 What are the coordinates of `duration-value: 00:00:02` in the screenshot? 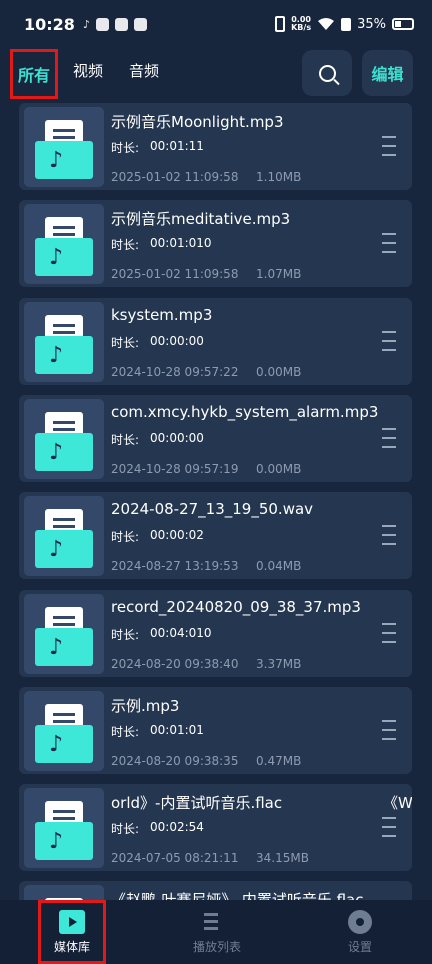 It's located at (177, 535).